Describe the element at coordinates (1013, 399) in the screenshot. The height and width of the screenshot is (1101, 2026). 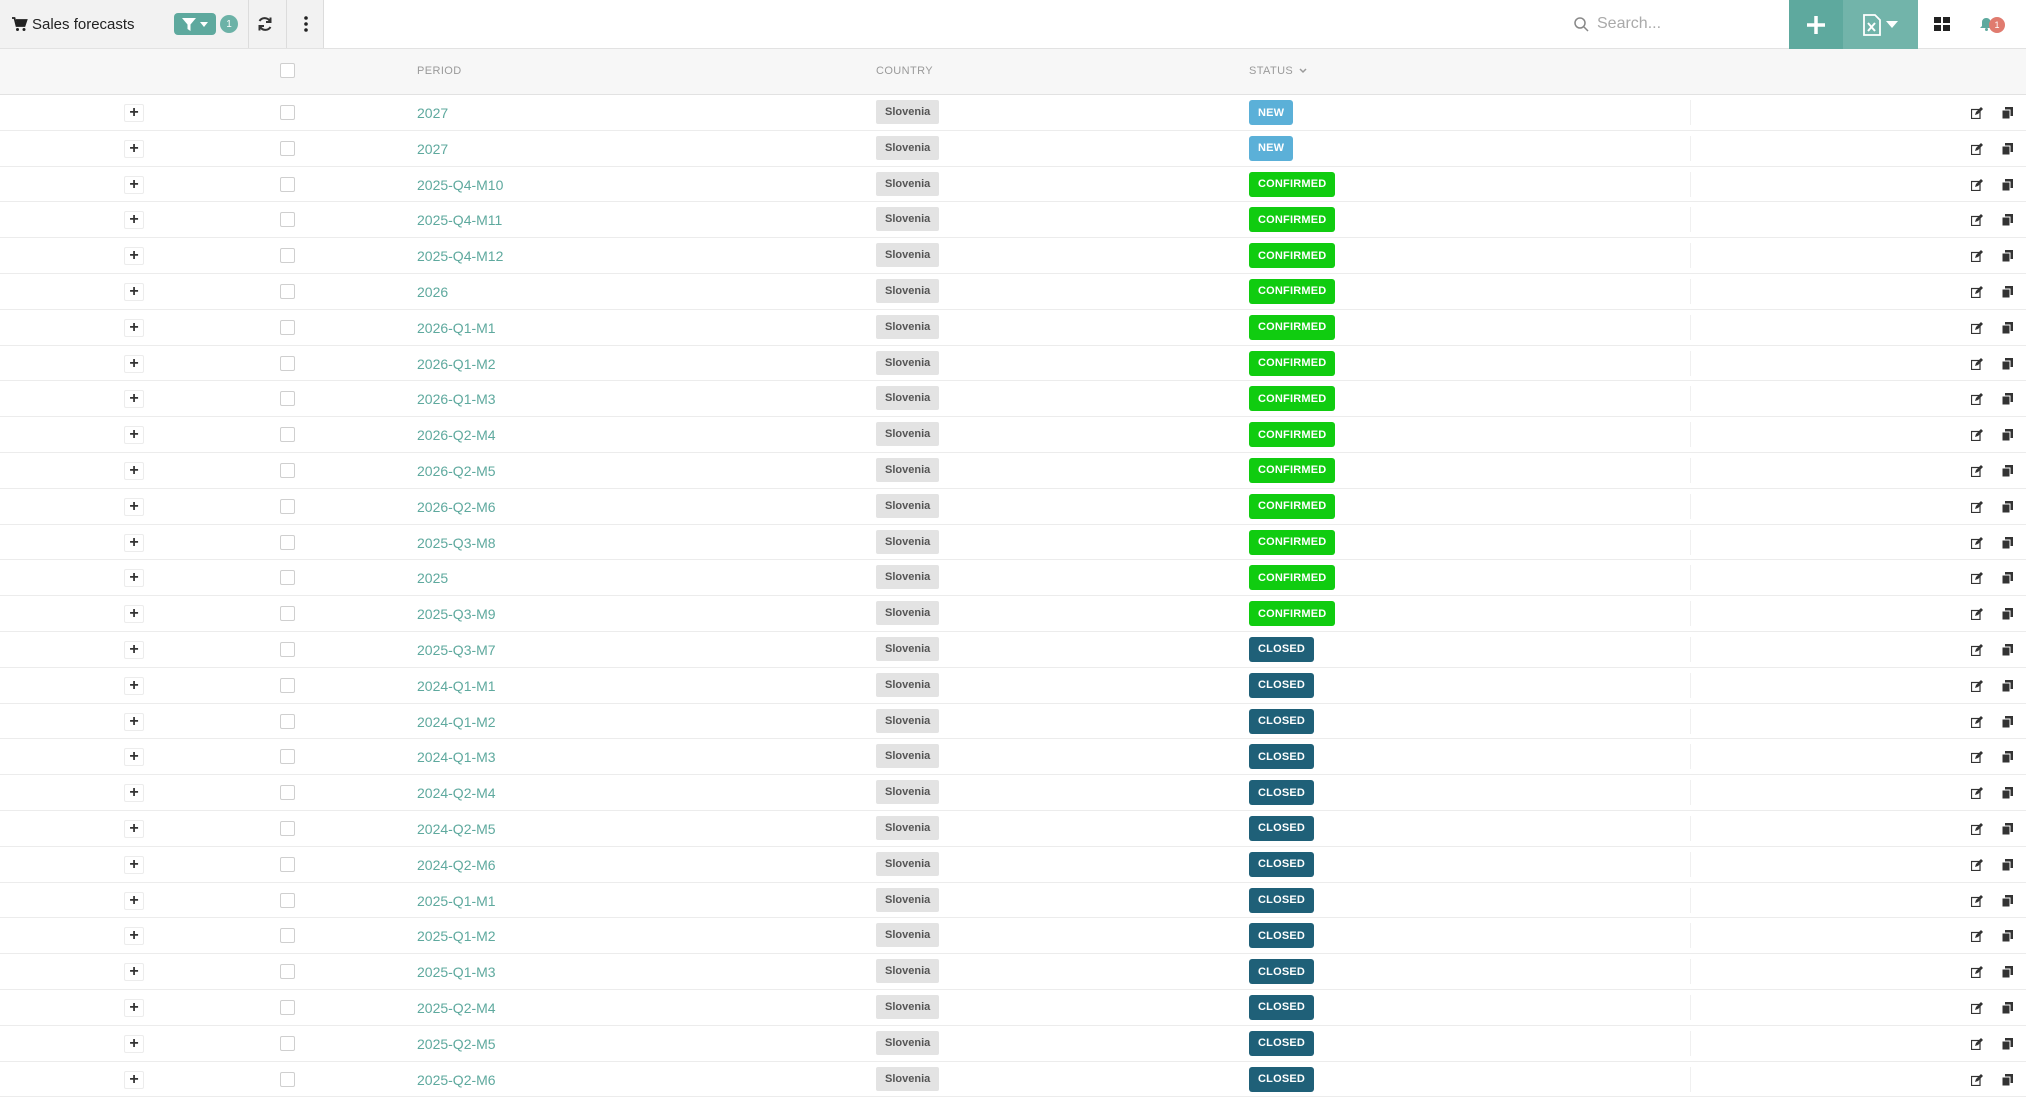
I see `table-row: +2026-Q1-M3 Slovenia CONFIRMED` at that location.